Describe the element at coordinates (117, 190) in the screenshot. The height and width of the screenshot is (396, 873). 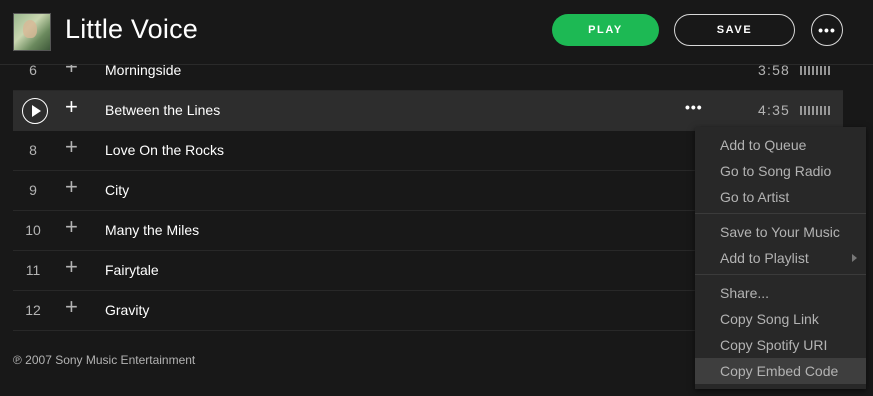
I see `track-title: City` at that location.